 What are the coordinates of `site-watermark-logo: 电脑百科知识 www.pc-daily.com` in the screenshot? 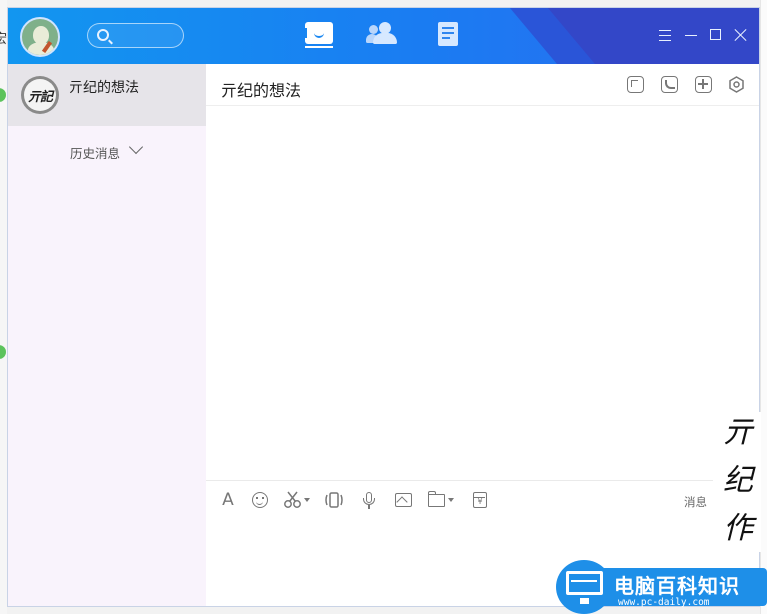 It's located at (661, 586).